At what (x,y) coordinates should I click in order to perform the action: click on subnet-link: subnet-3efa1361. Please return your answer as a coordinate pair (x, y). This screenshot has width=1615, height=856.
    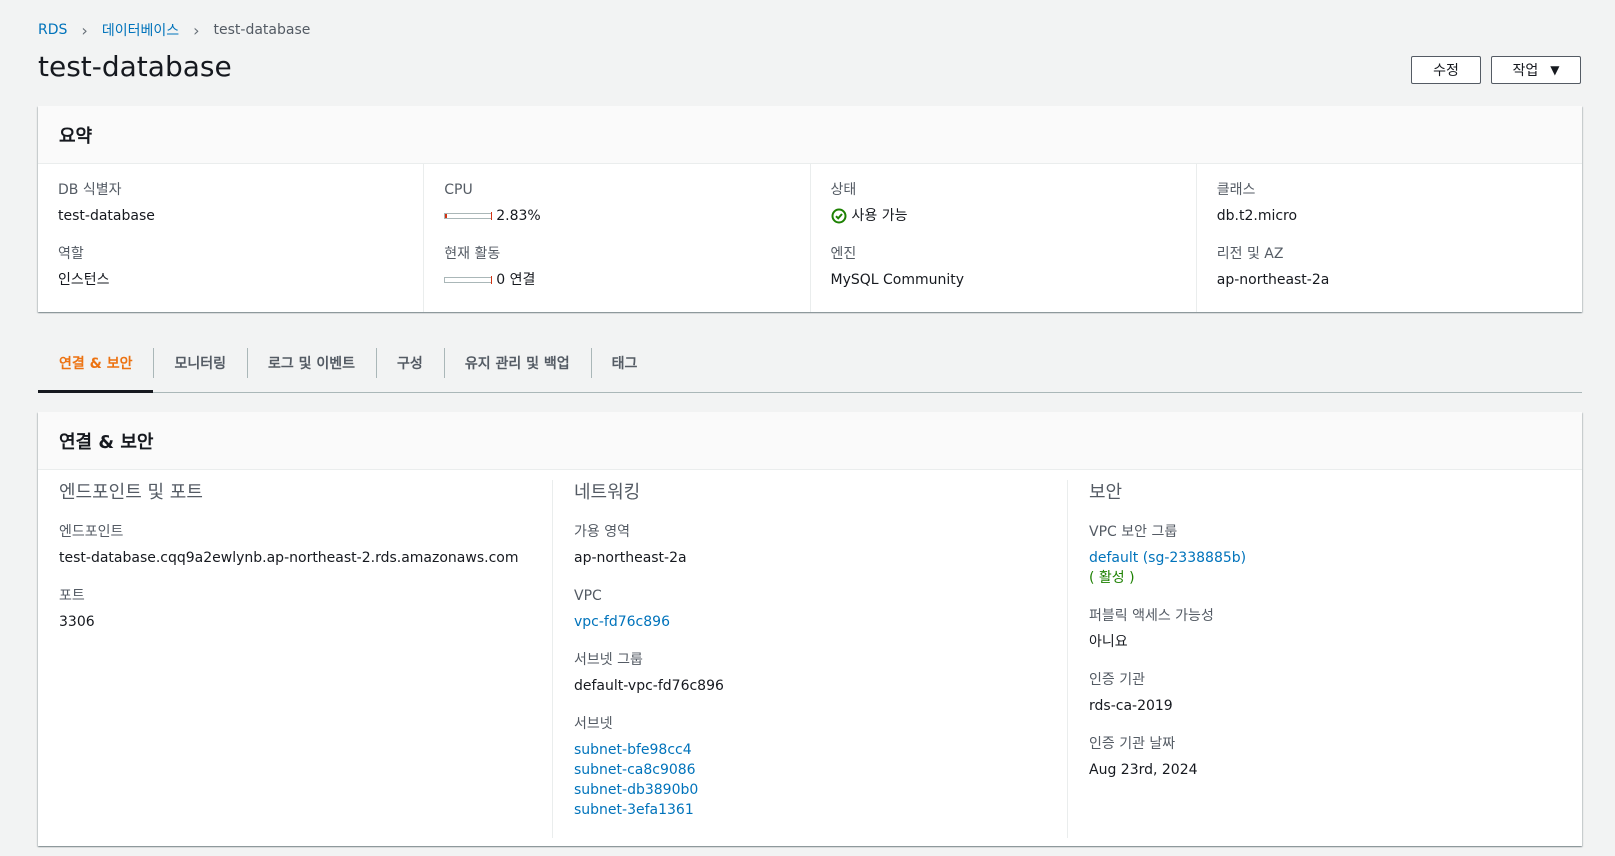
    Looking at the image, I should click on (810, 810).